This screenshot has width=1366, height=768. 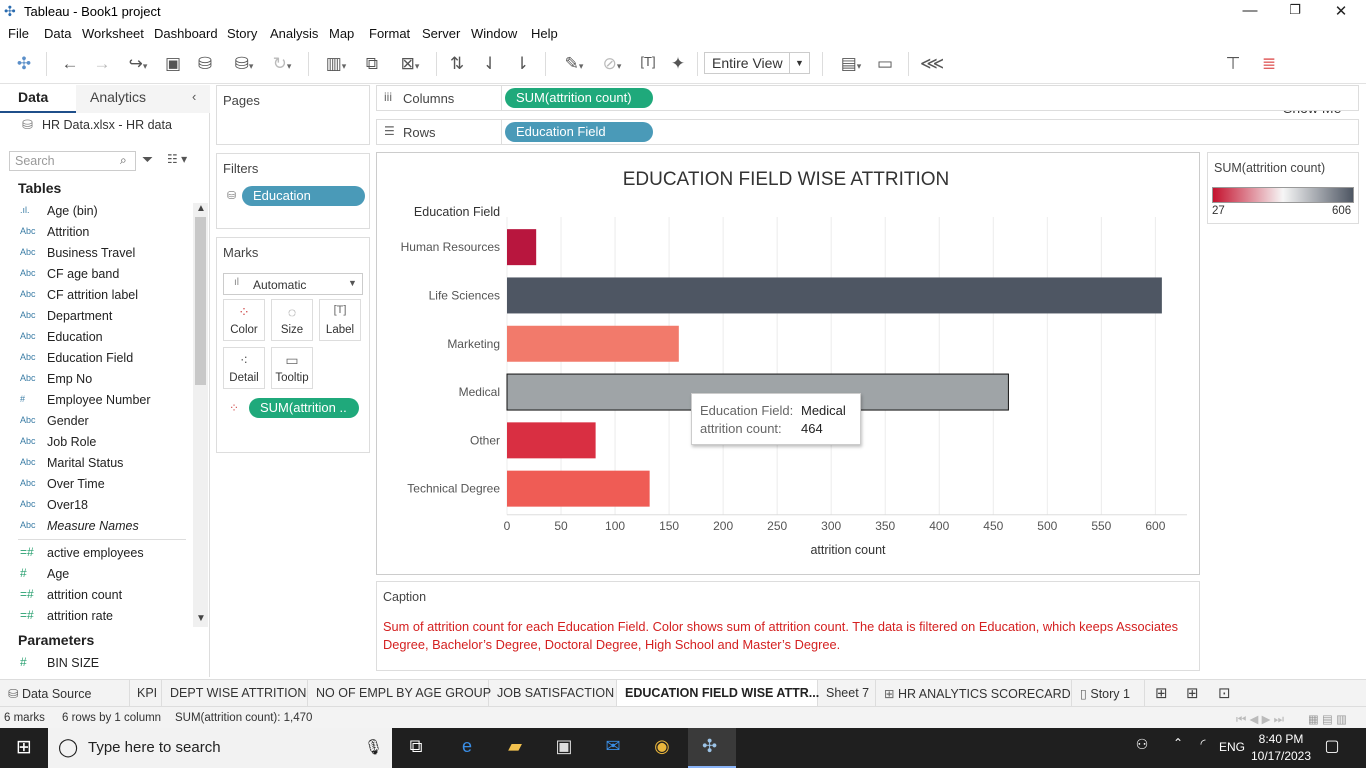 What do you see at coordinates (341, 33) in the screenshot?
I see `menu-map: Map` at bounding box center [341, 33].